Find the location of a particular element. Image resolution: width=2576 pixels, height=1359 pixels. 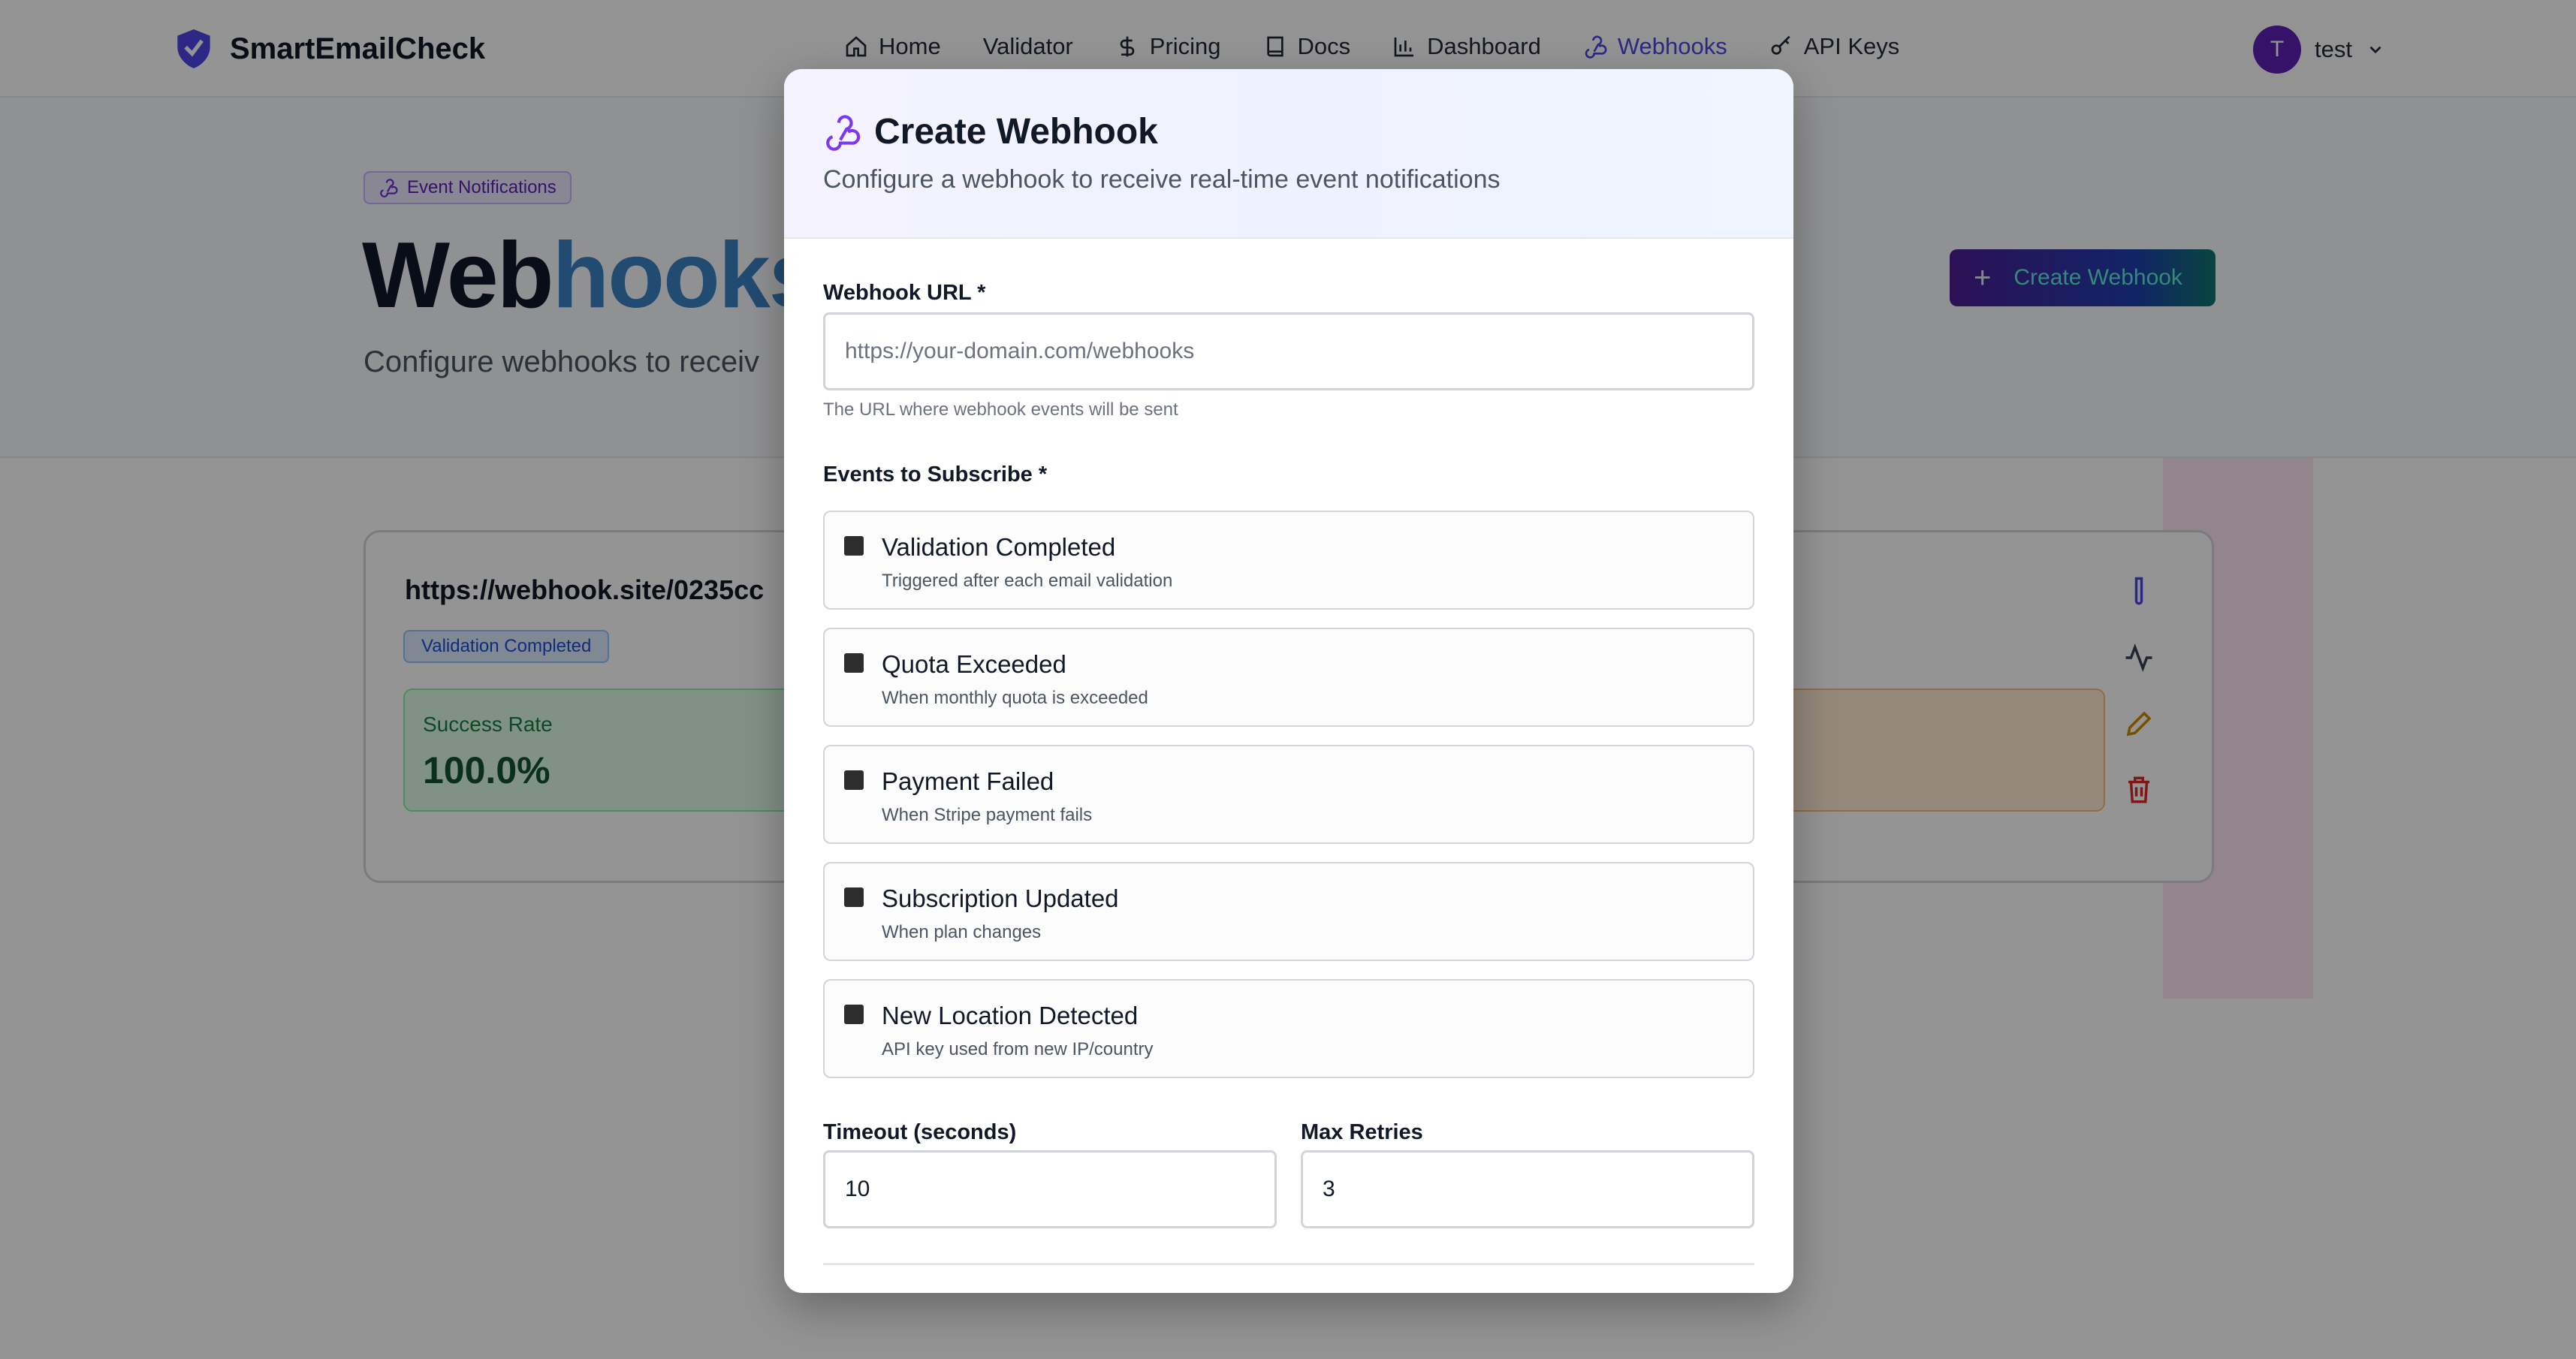

webhook-url-input is located at coordinates (1288, 351).